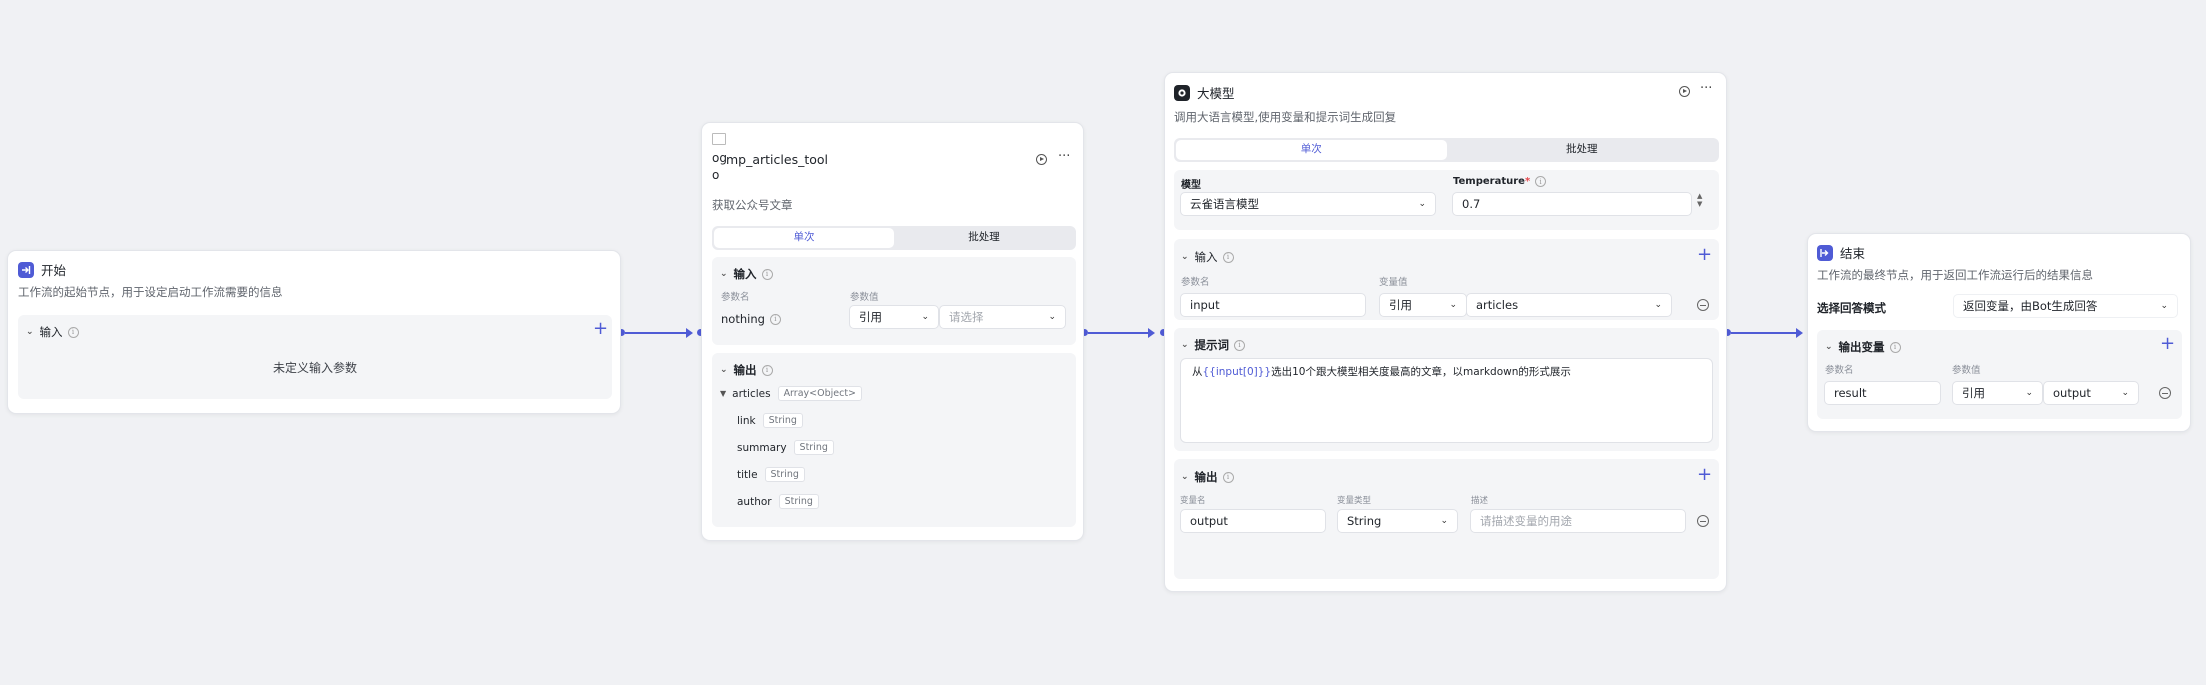 The height and width of the screenshot is (685, 2206). I want to click on required-mark: *, so click(1527, 181).